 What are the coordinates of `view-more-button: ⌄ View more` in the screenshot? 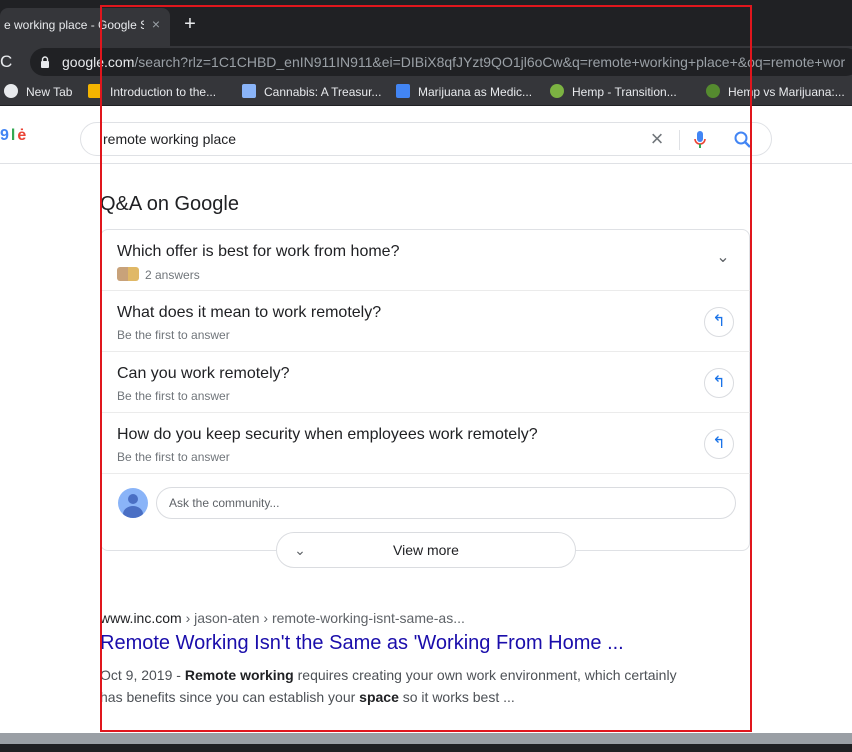 It's located at (426, 550).